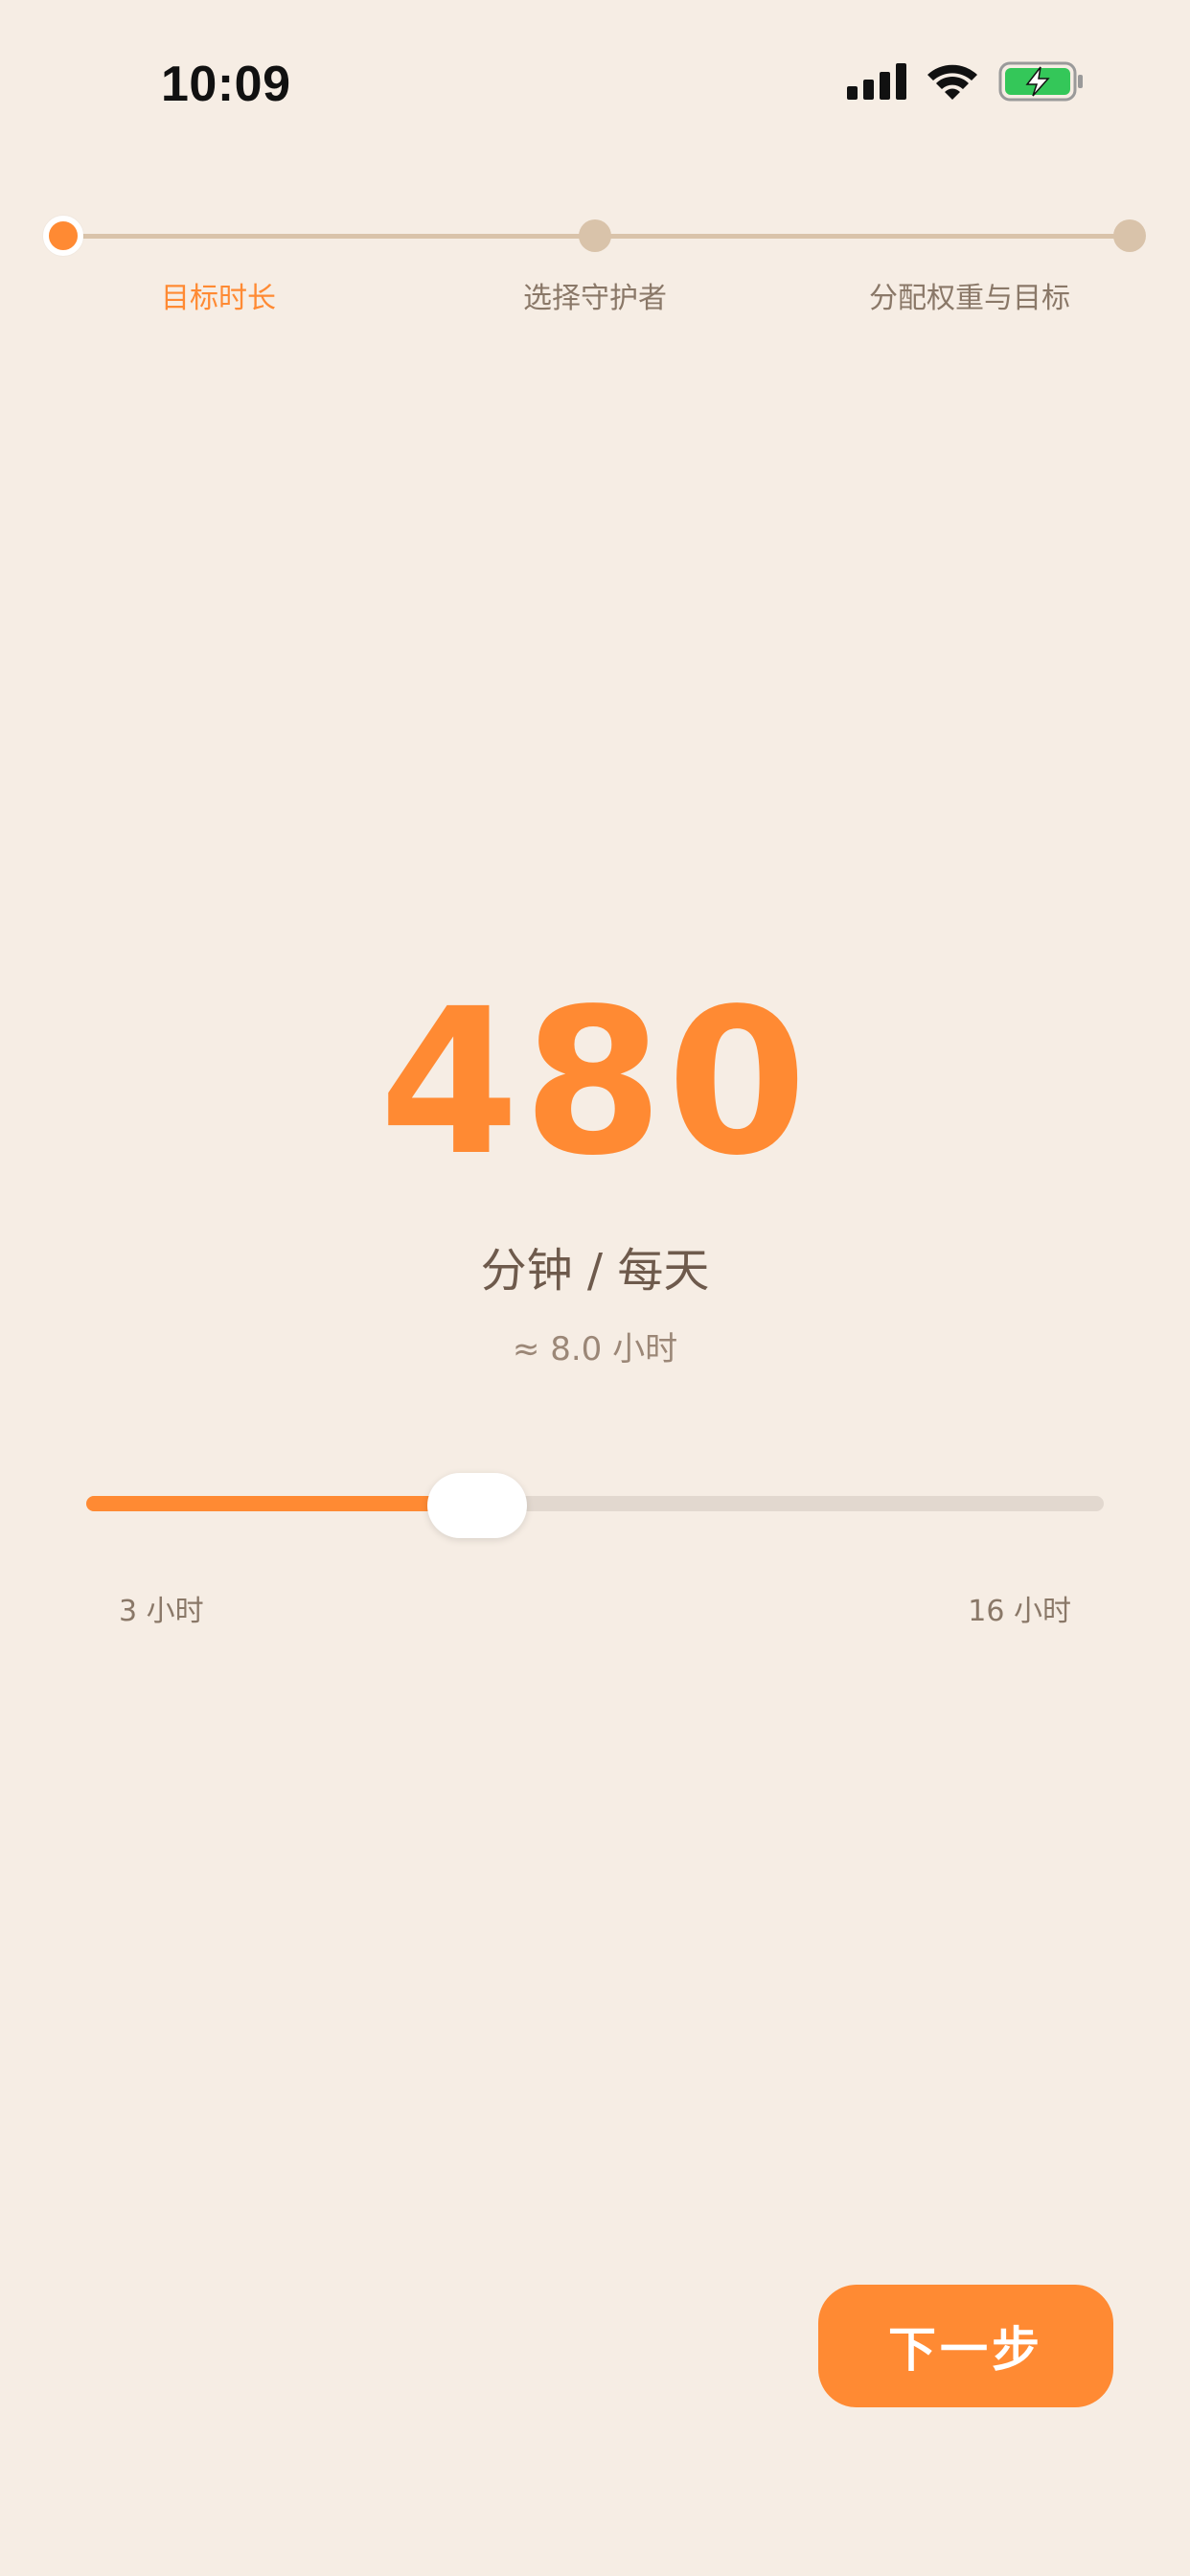  I want to click on status-icons, so click(966, 81).